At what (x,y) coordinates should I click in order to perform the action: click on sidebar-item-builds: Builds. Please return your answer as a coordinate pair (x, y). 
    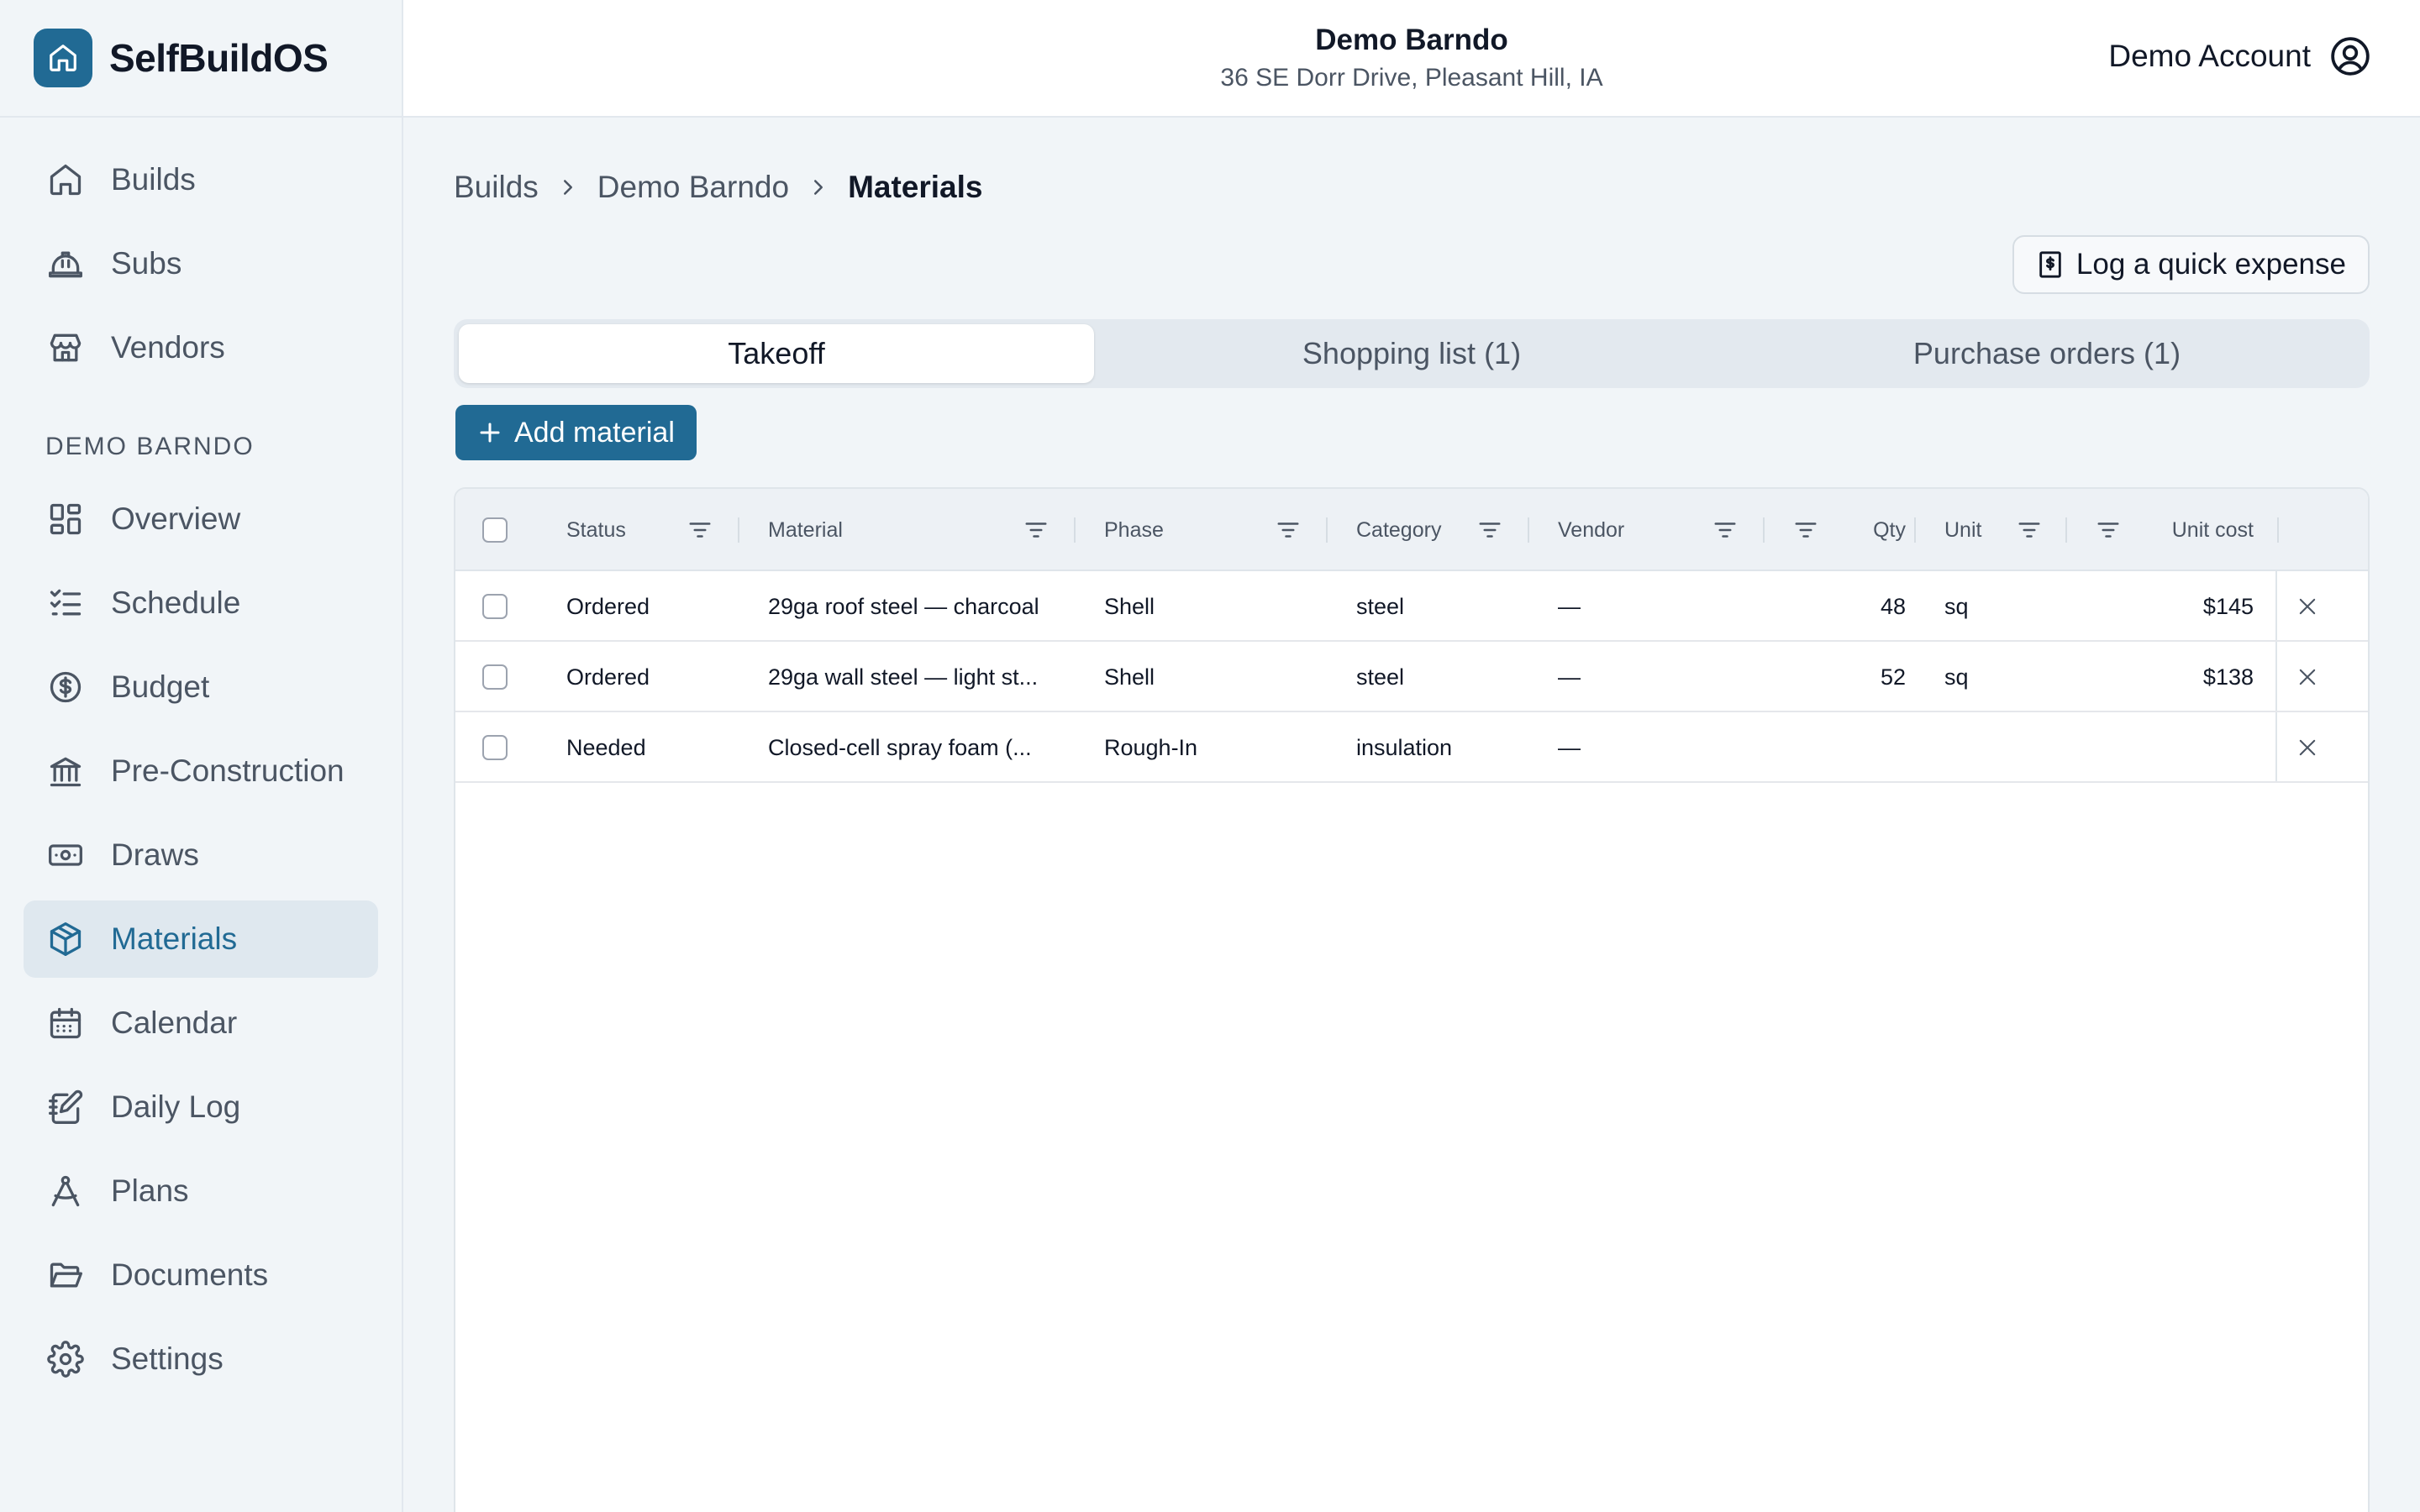
    Looking at the image, I should click on (201, 179).